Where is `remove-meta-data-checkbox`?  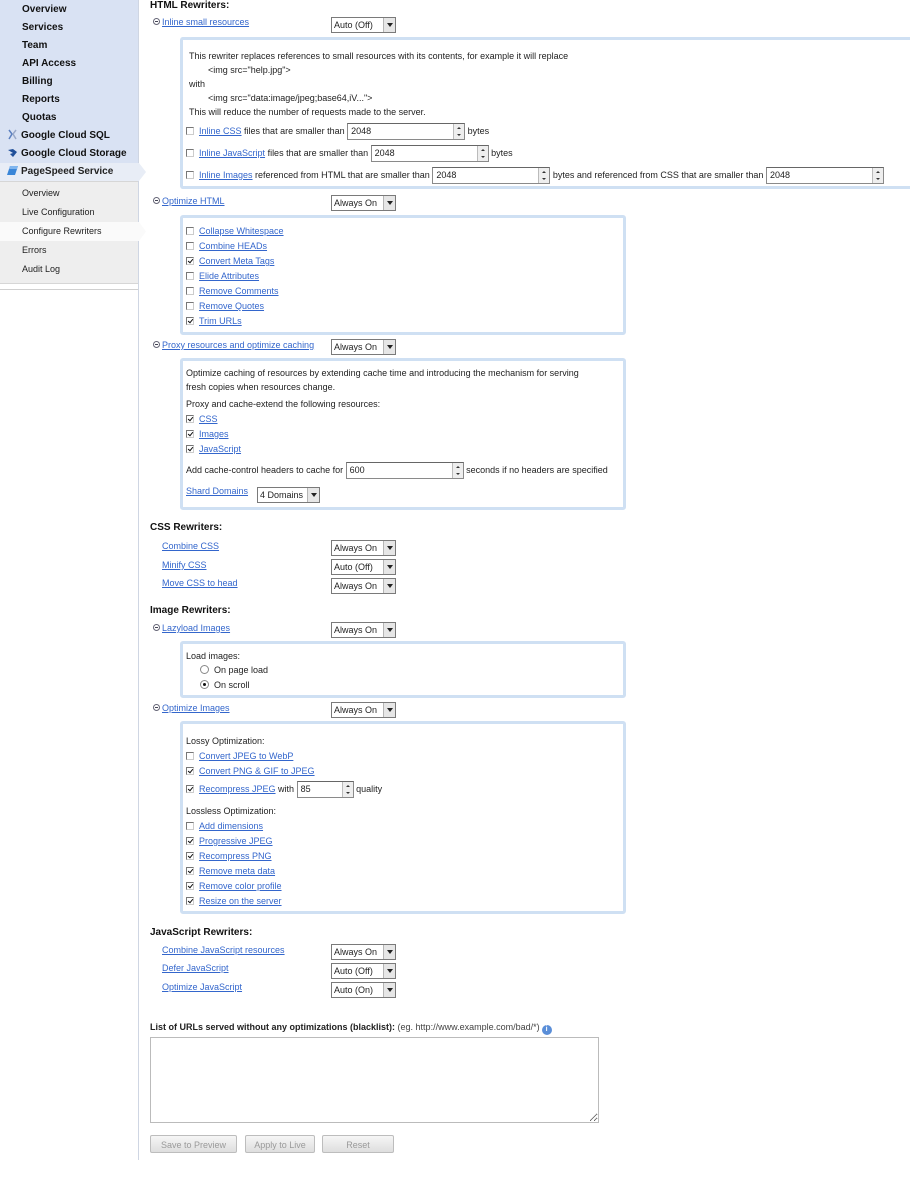 remove-meta-data-checkbox is located at coordinates (190, 871).